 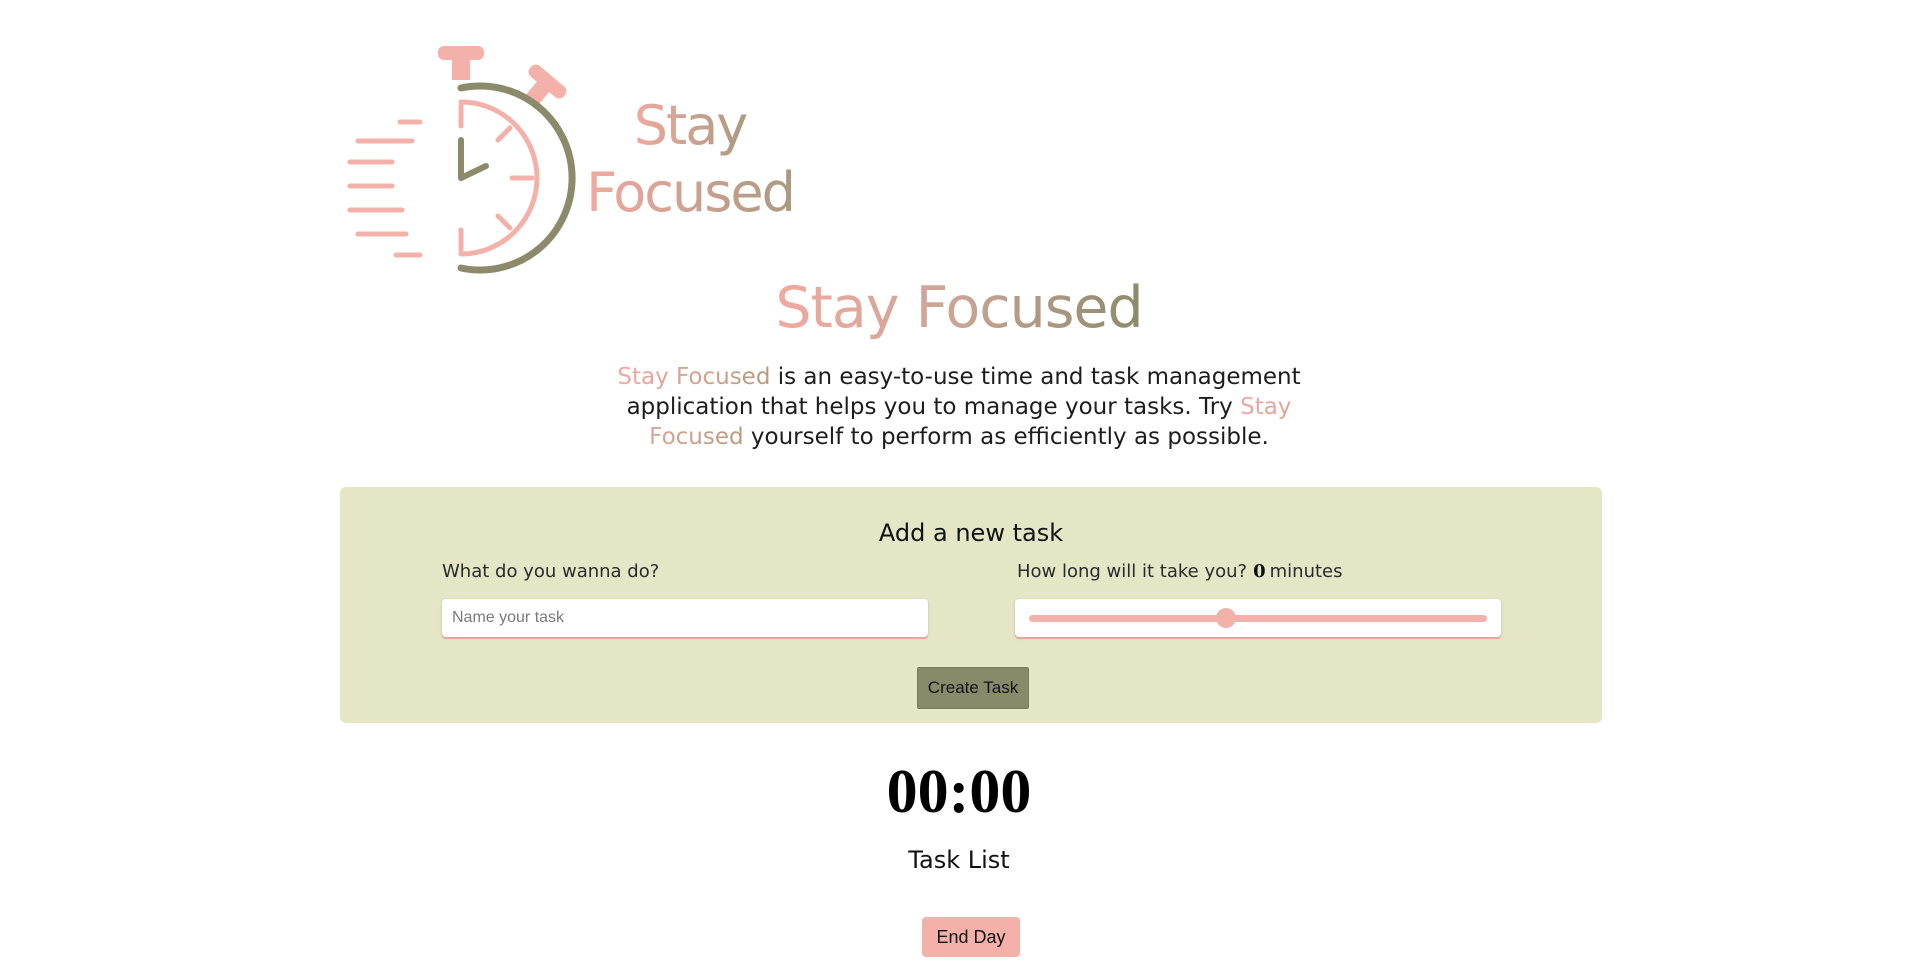 What do you see at coordinates (973, 688) in the screenshot?
I see `create-task-button: Create Task` at bounding box center [973, 688].